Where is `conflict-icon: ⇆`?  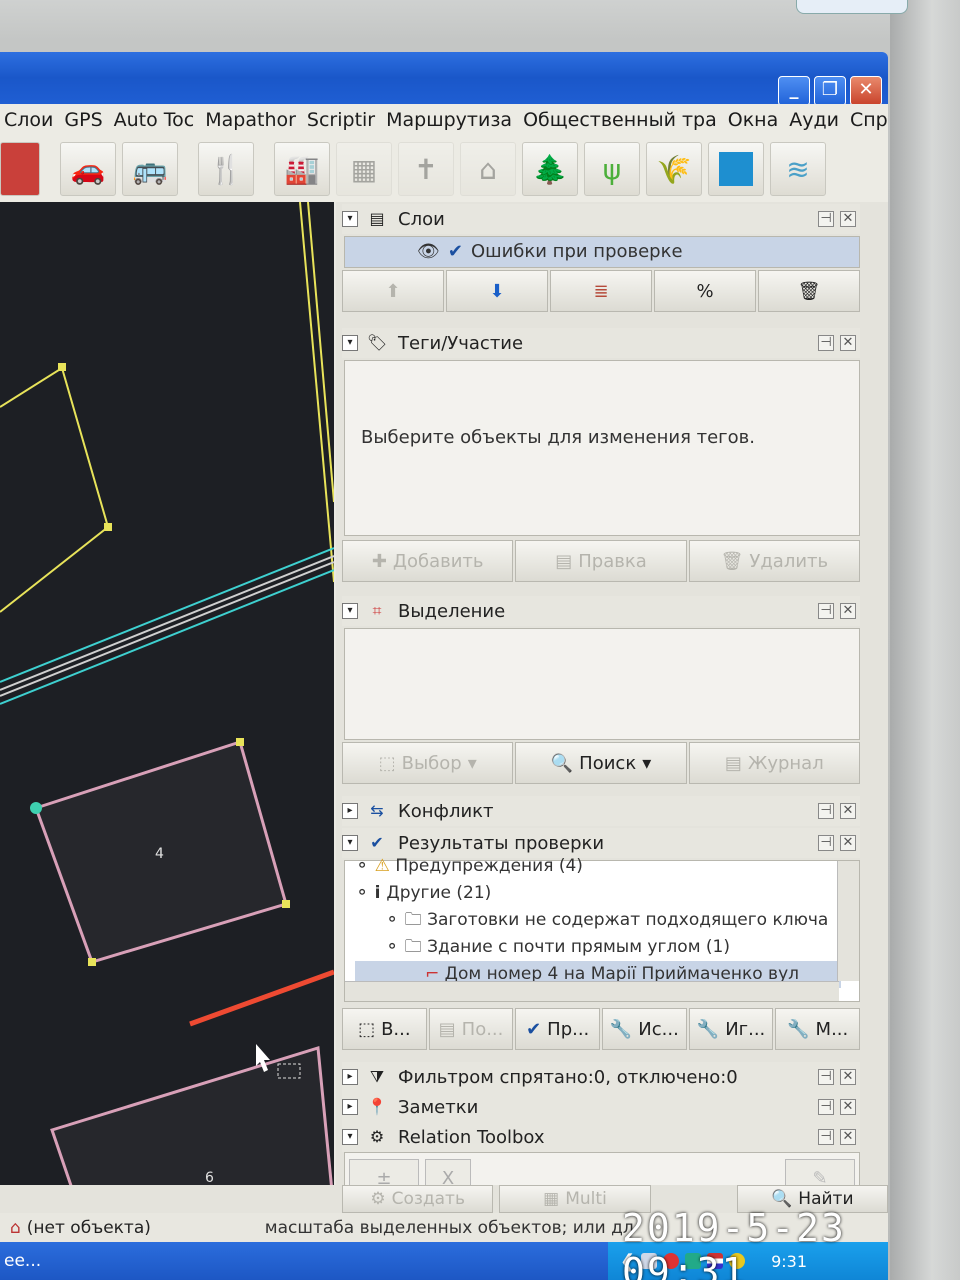 conflict-icon: ⇆ is located at coordinates (377, 810).